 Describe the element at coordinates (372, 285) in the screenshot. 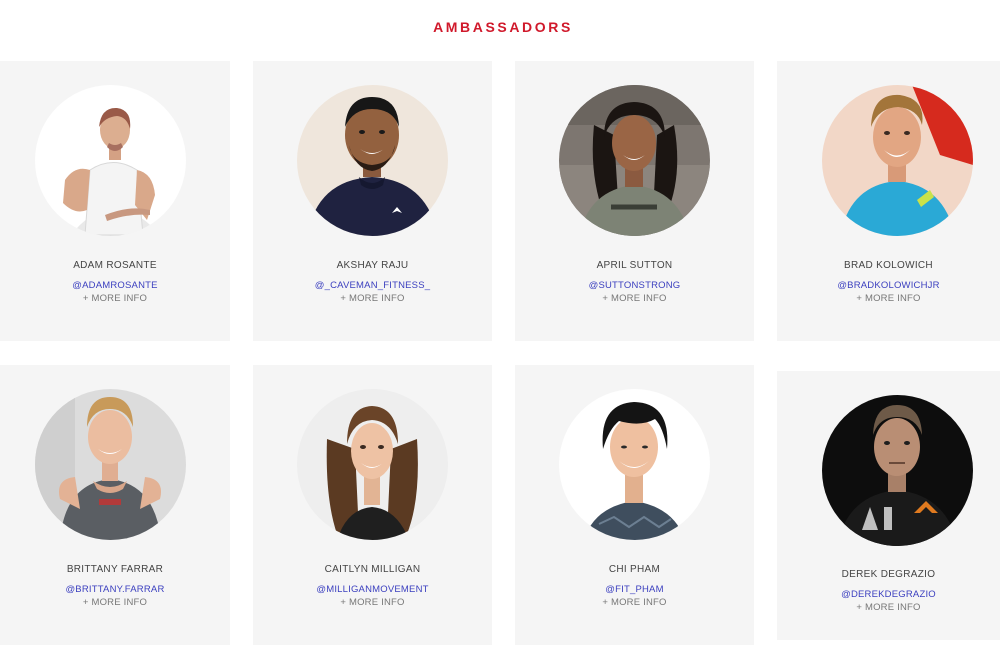

I see `ambassador-handle-link: @_CAVEMAN_FITNESS_` at that location.